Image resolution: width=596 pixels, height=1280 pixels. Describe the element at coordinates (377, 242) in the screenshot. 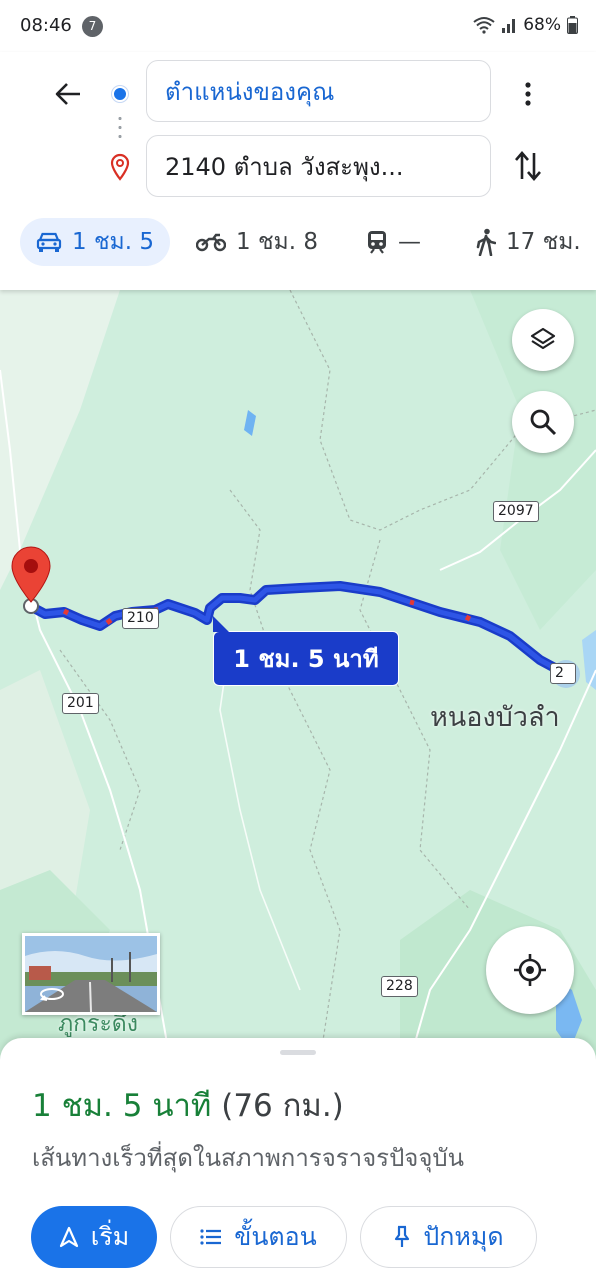

I see `train-icon` at that location.